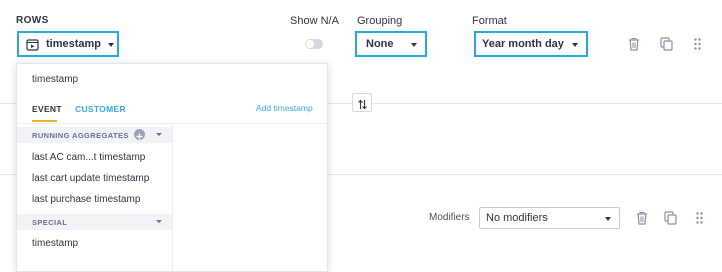 This screenshot has width=722, height=272. Describe the element at coordinates (100, 109) in the screenshot. I see `tab-customer: CUSTOMER` at that location.